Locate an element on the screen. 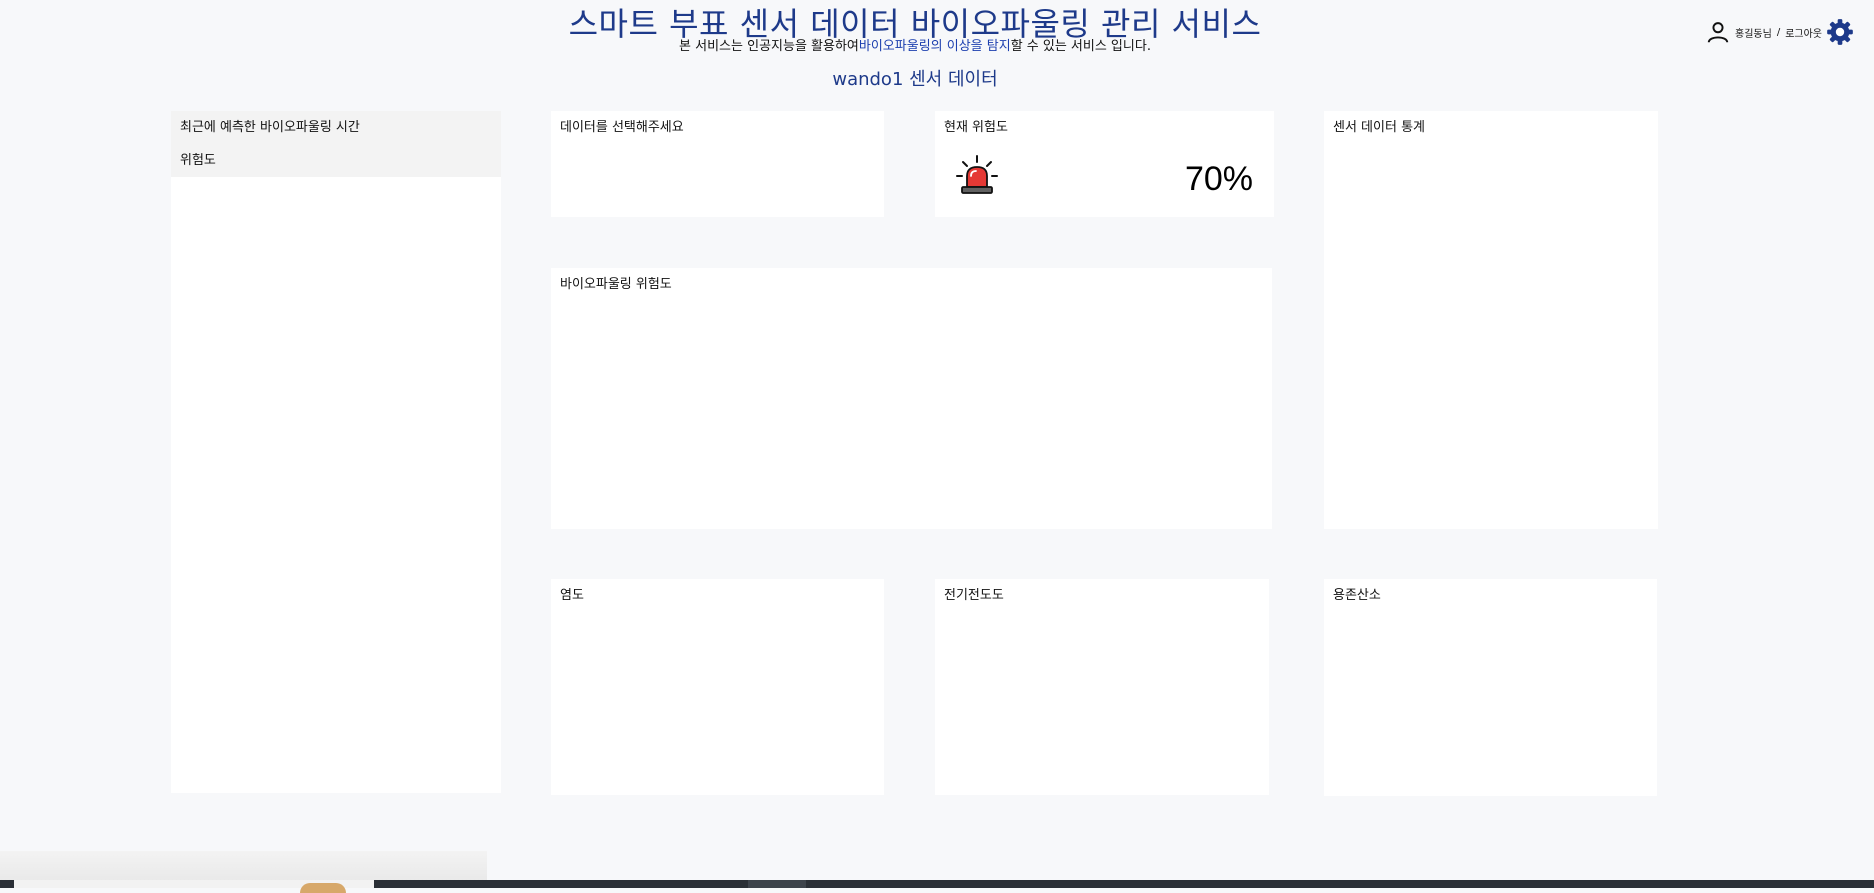 The image size is (1874, 893). select-data-title: 데이터를 선택해주세요 is located at coordinates (622, 127).